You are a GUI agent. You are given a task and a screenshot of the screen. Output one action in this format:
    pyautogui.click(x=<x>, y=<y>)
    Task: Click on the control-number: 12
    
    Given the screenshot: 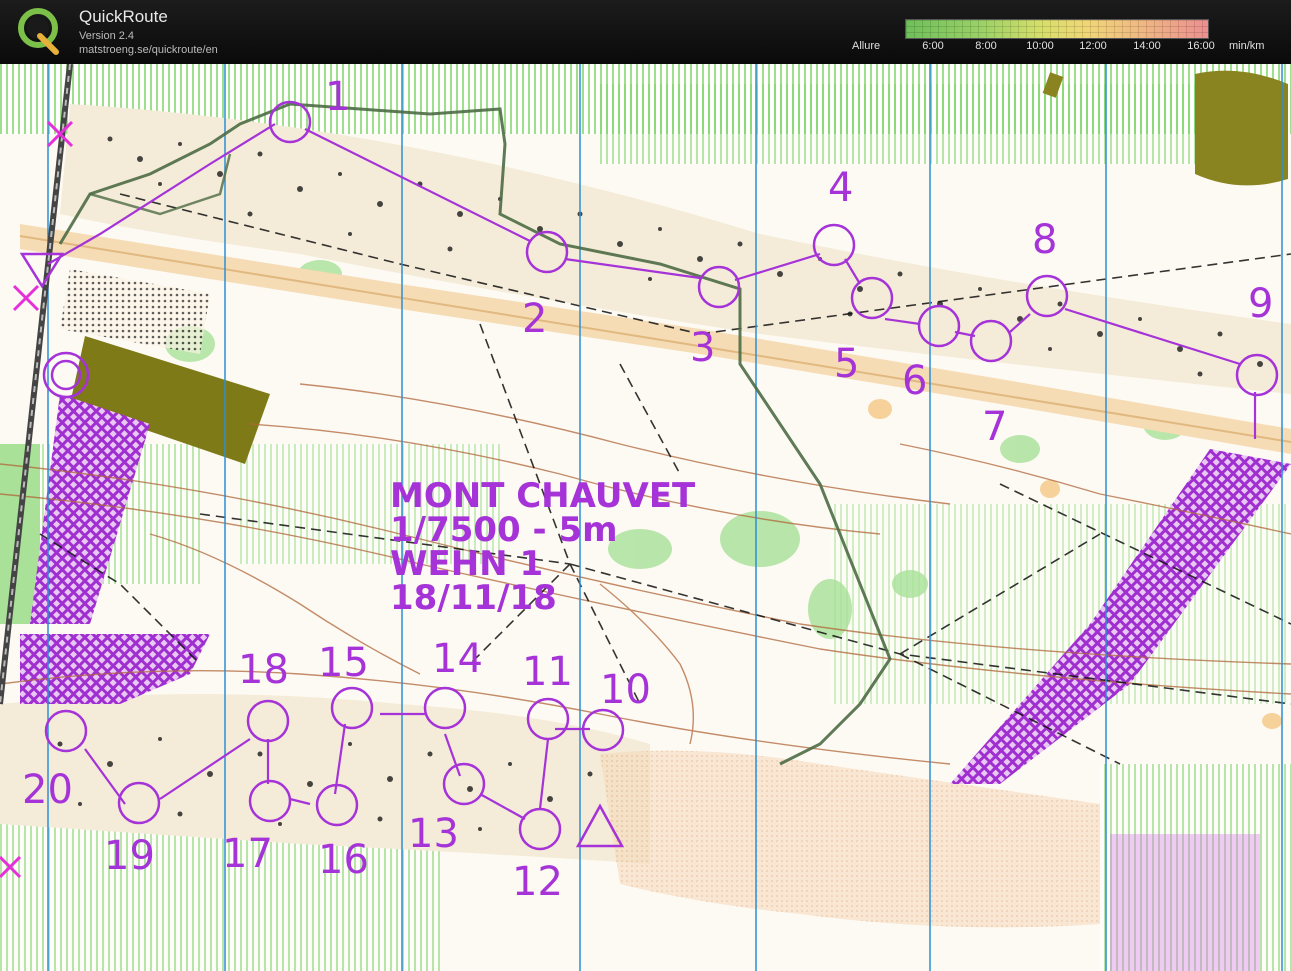 What is the action you would take?
    pyautogui.click(x=537, y=882)
    